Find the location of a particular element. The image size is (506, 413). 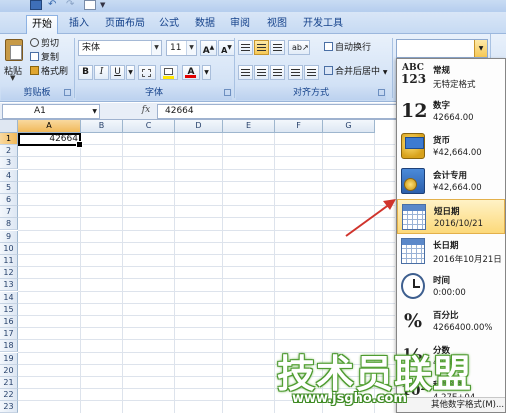

arrow-shaft is located at coordinates (368, 220).